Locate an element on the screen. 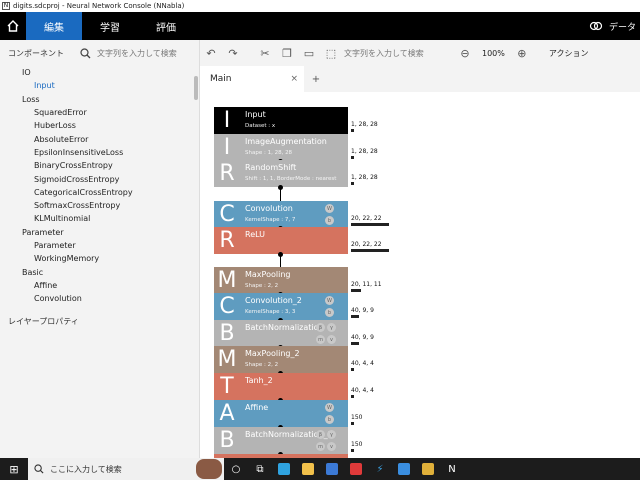 The image size is (640, 480). layer-name: MaxPooling is located at coordinates (268, 274).